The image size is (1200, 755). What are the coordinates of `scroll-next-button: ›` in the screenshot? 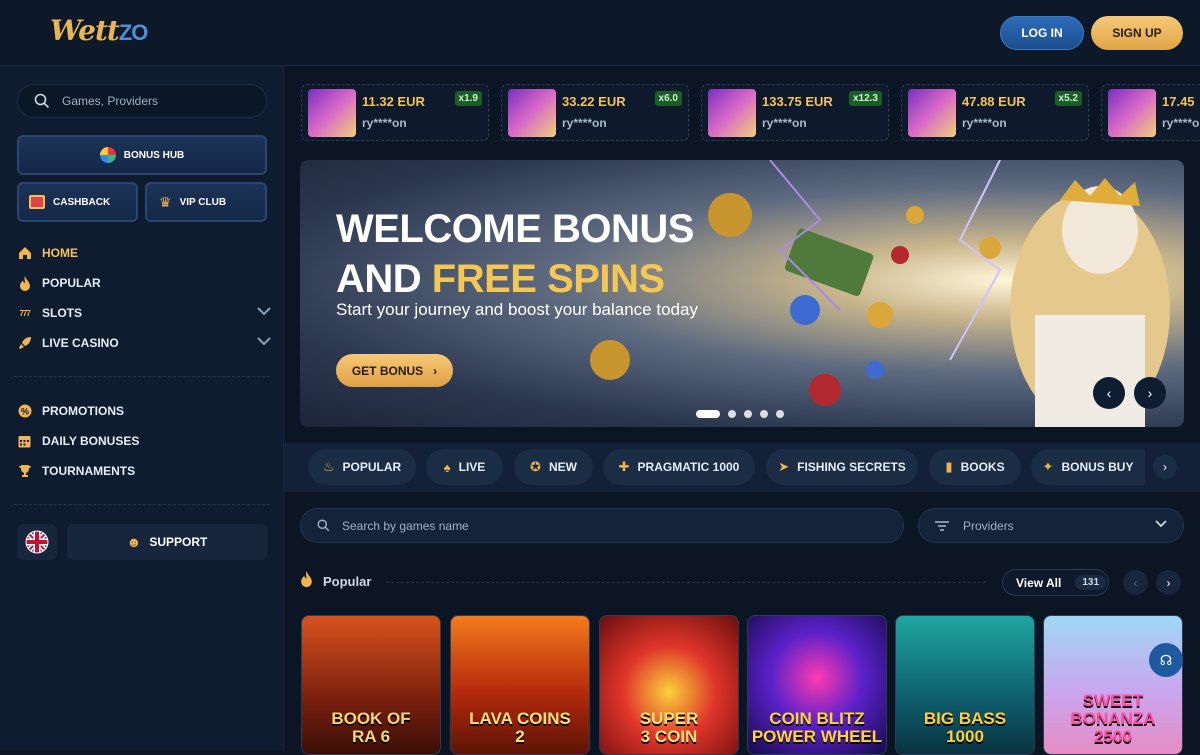 It's located at (1168, 582).